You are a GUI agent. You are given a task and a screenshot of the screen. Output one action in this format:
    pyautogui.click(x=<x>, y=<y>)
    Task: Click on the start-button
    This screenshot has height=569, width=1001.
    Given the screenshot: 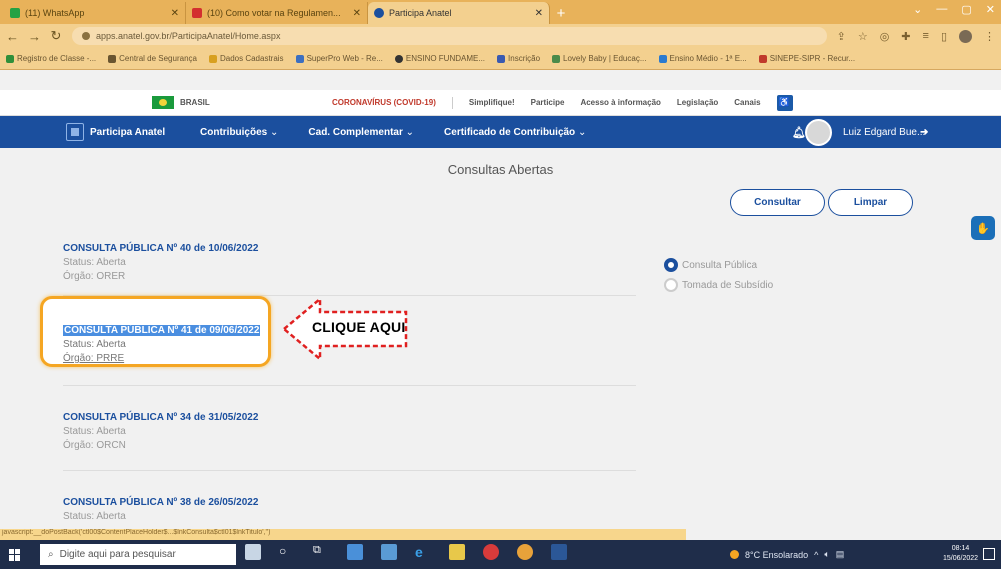 What is the action you would take?
    pyautogui.click(x=15, y=554)
    